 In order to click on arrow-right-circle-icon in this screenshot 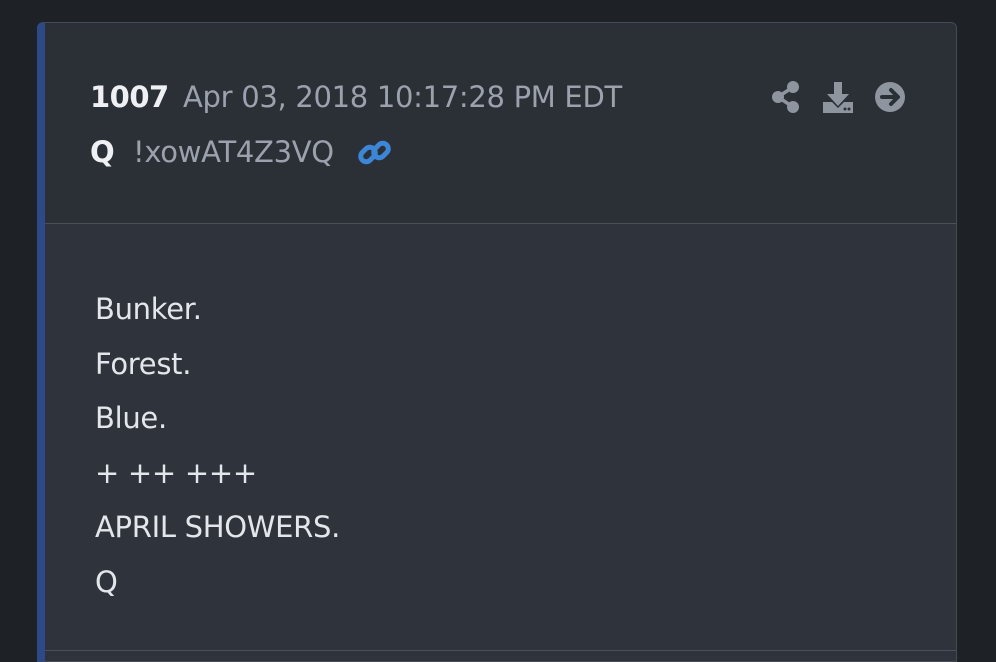, I will do `click(890, 97)`.